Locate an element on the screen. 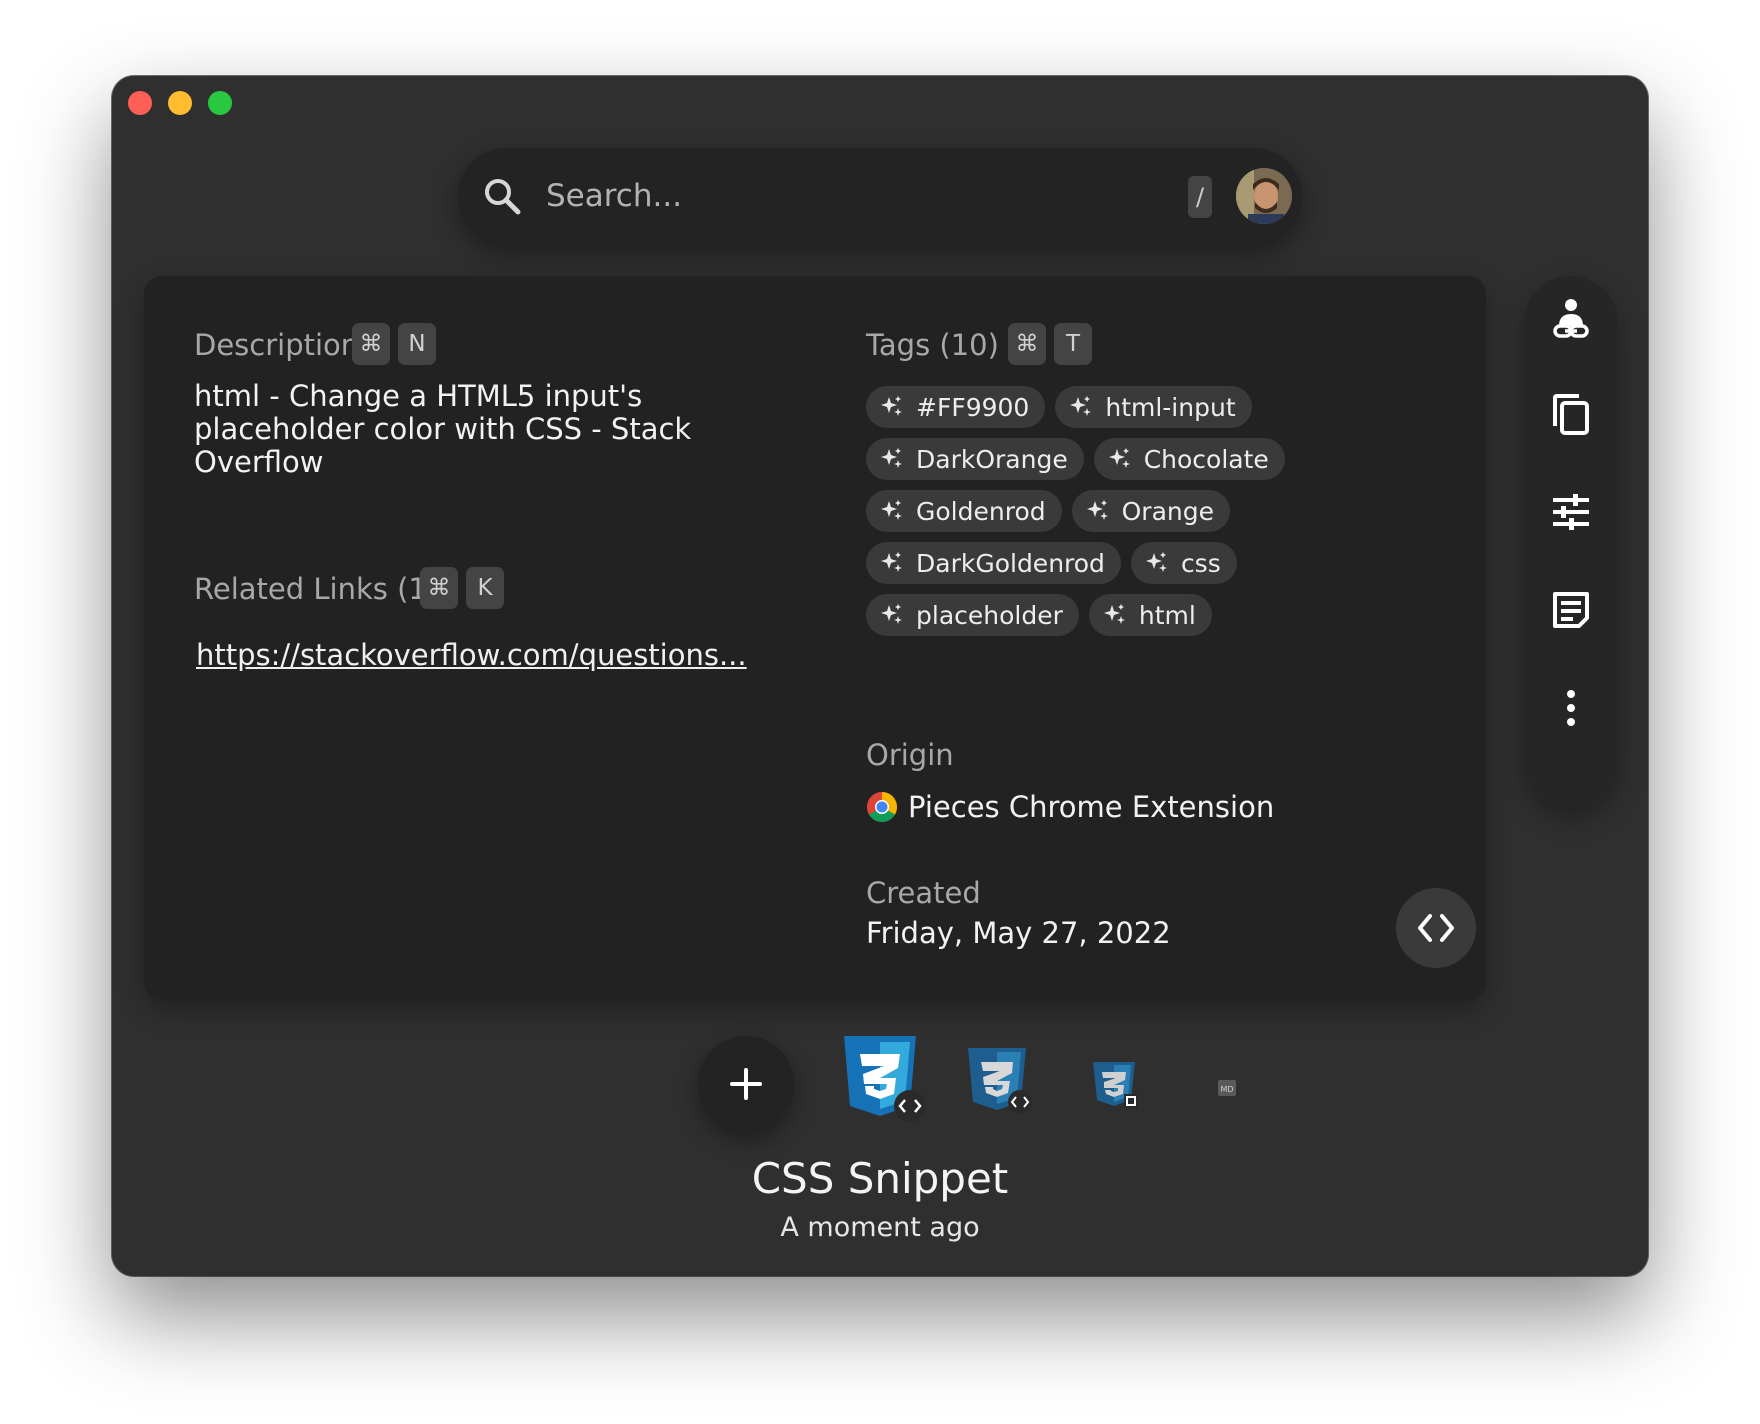  search-shortcut-key: / is located at coordinates (1200, 197).